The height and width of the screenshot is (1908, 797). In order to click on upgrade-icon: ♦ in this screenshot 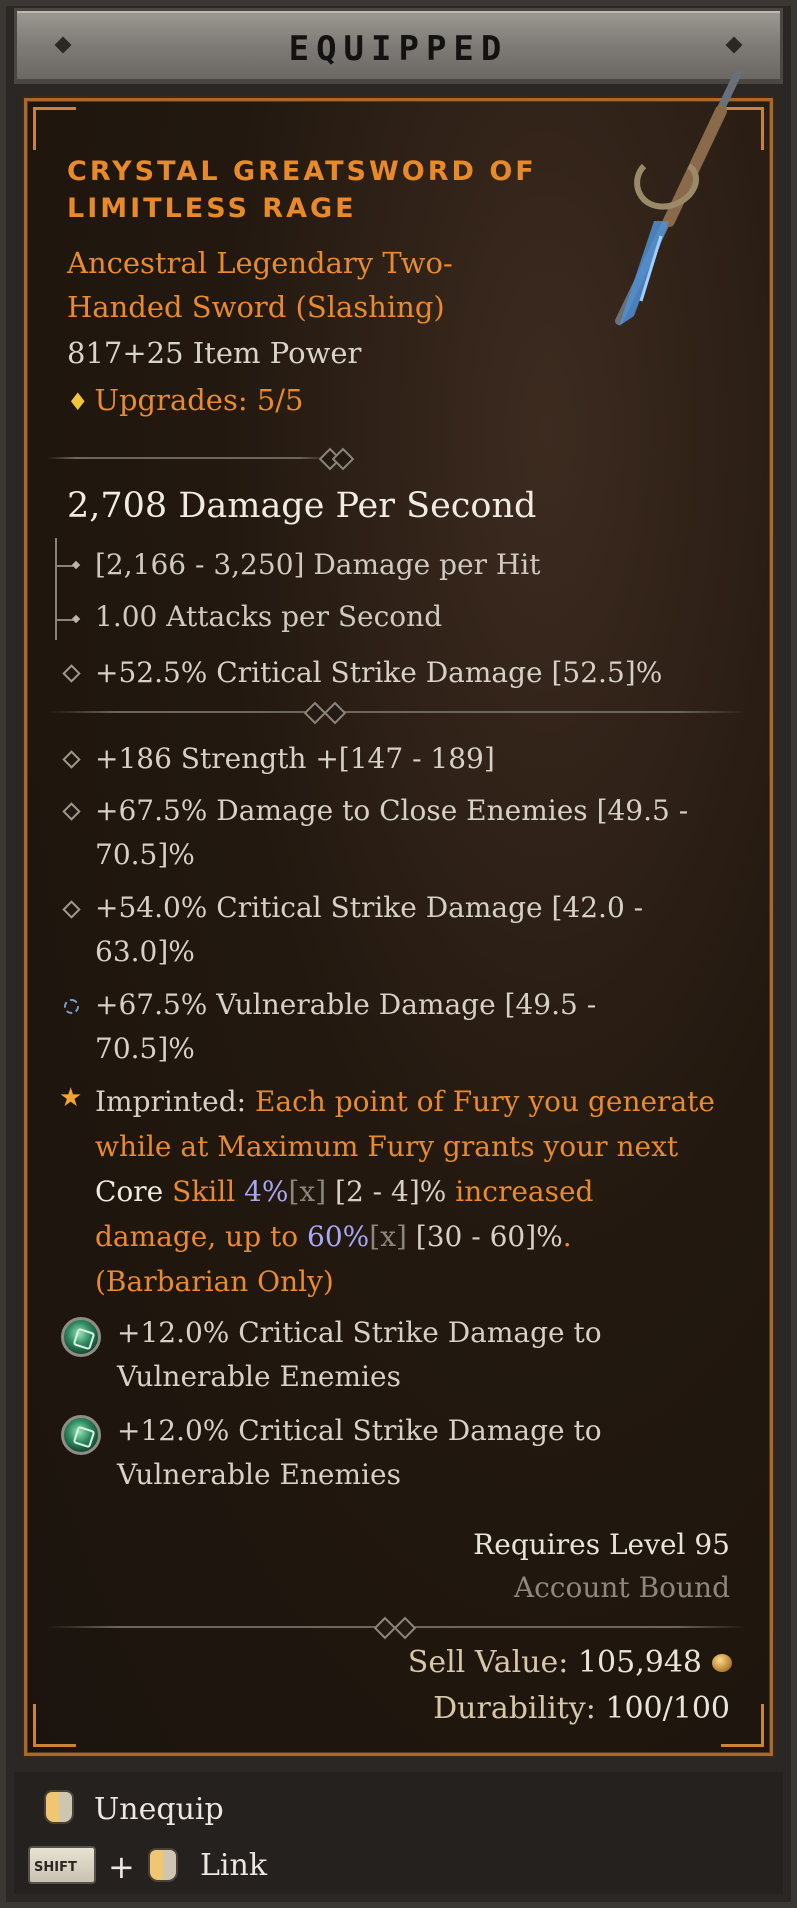, I will do `click(78, 402)`.